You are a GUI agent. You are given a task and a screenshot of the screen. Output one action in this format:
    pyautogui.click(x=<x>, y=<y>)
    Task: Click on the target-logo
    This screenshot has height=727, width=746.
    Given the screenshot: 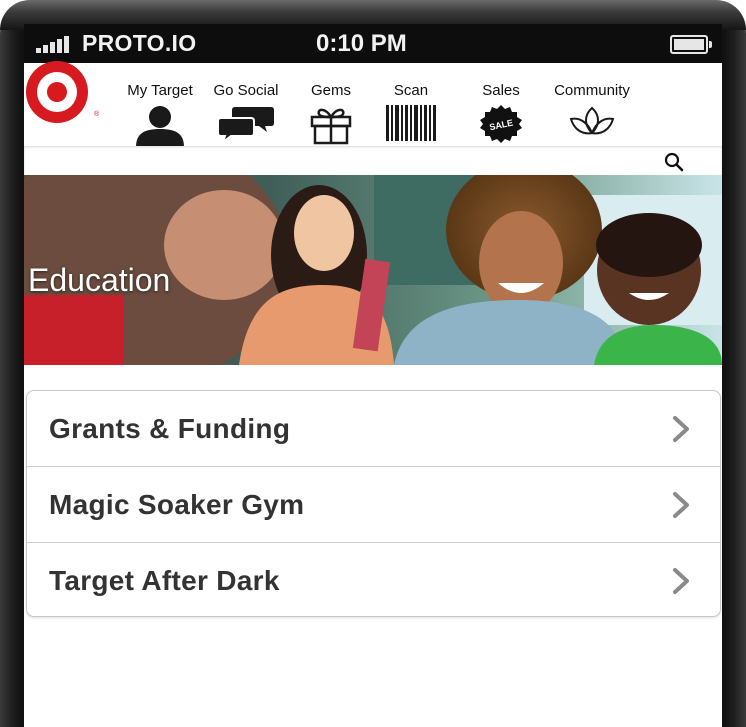 What is the action you would take?
    pyautogui.click(x=57, y=92)
    